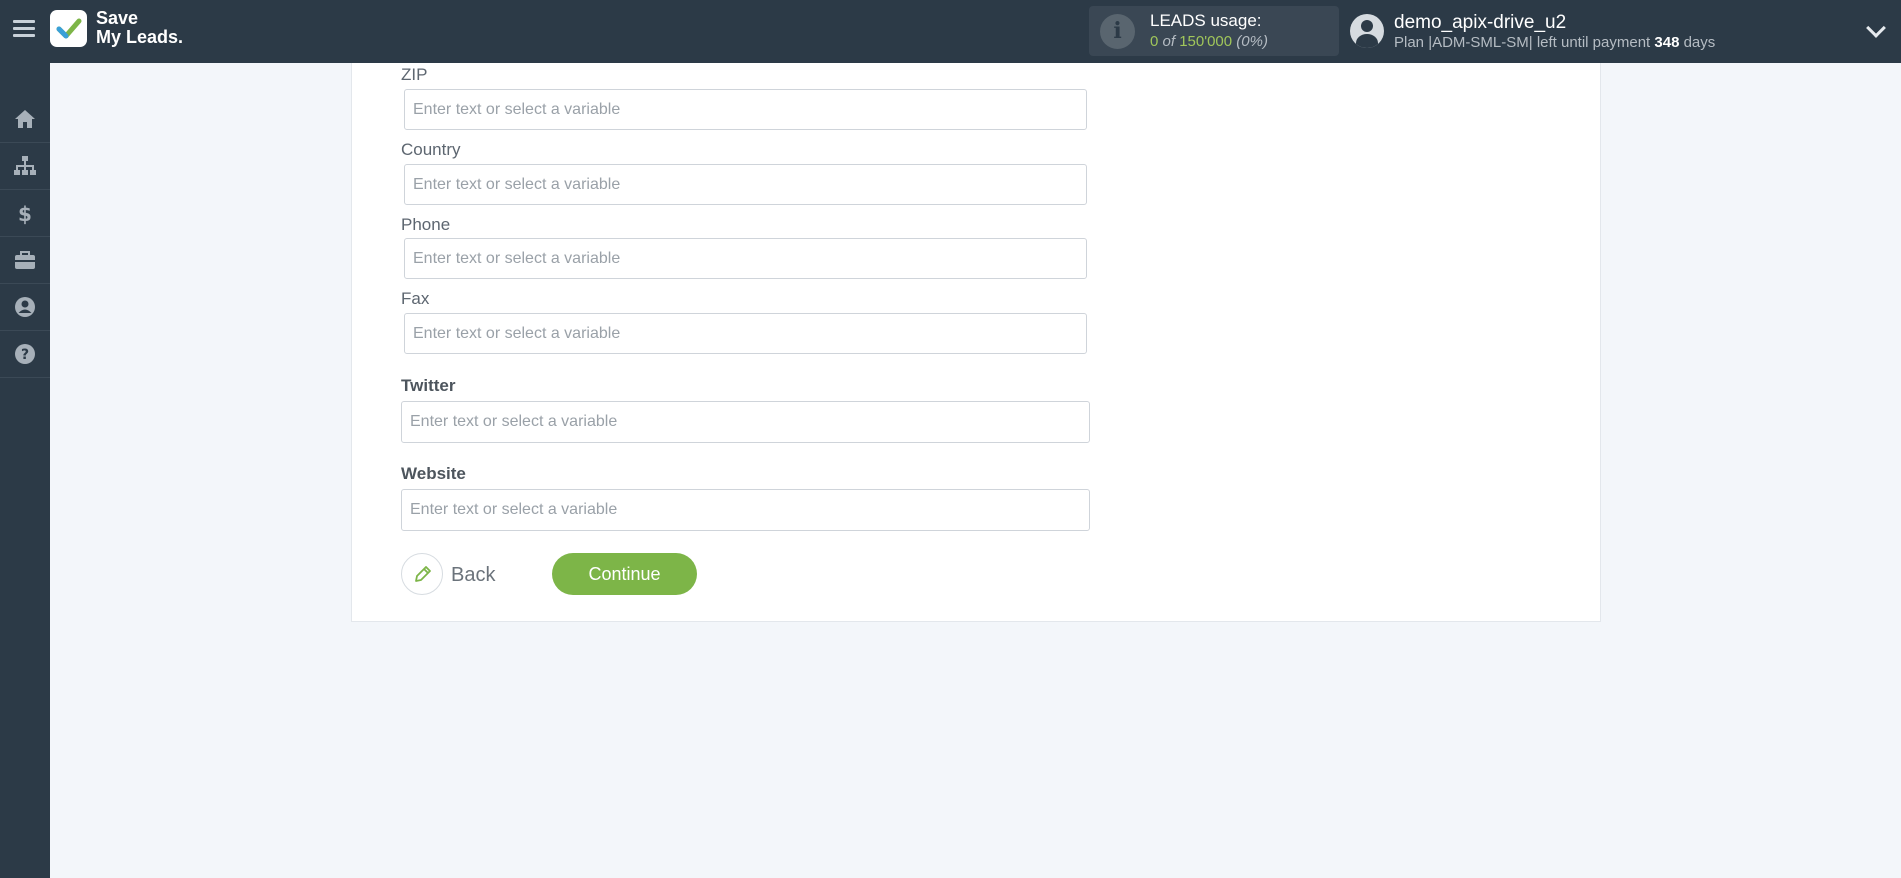  Describe the element at coordinates (745, 184) in the screenshot. I see `country-input` at that location.